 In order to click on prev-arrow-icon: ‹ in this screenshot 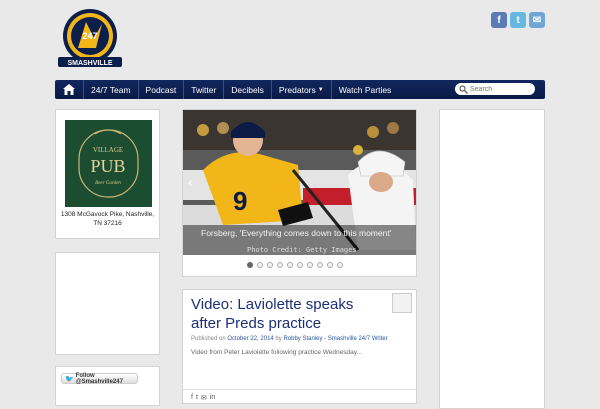, I will do `click(190, 182)`.